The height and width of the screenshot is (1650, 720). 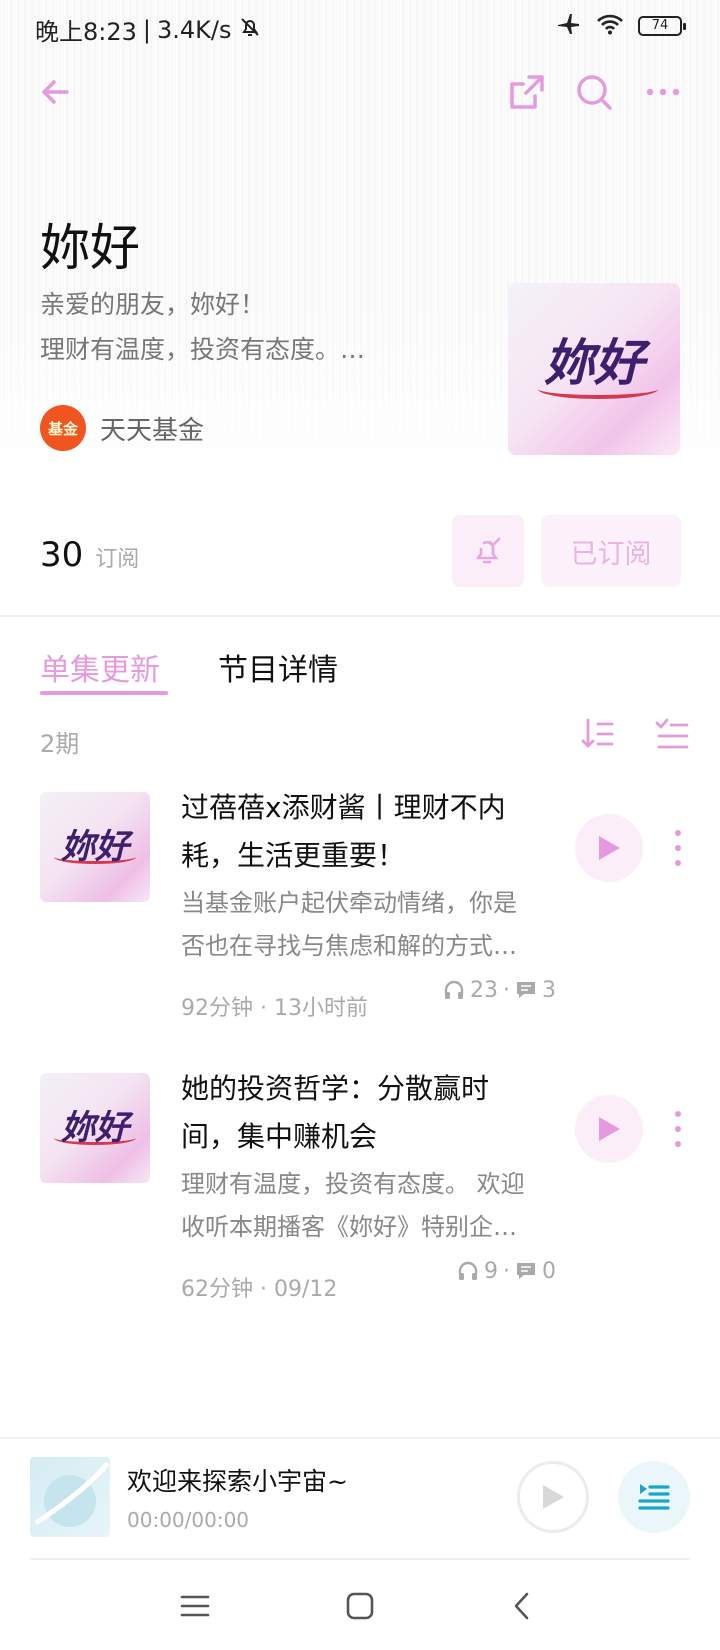 What do you see at coordinates (349, 903) in the screenshot?
I see `episode-description-line1: 当基金账户起伏牵动情绪，你是` at bounding box center [349, 903].